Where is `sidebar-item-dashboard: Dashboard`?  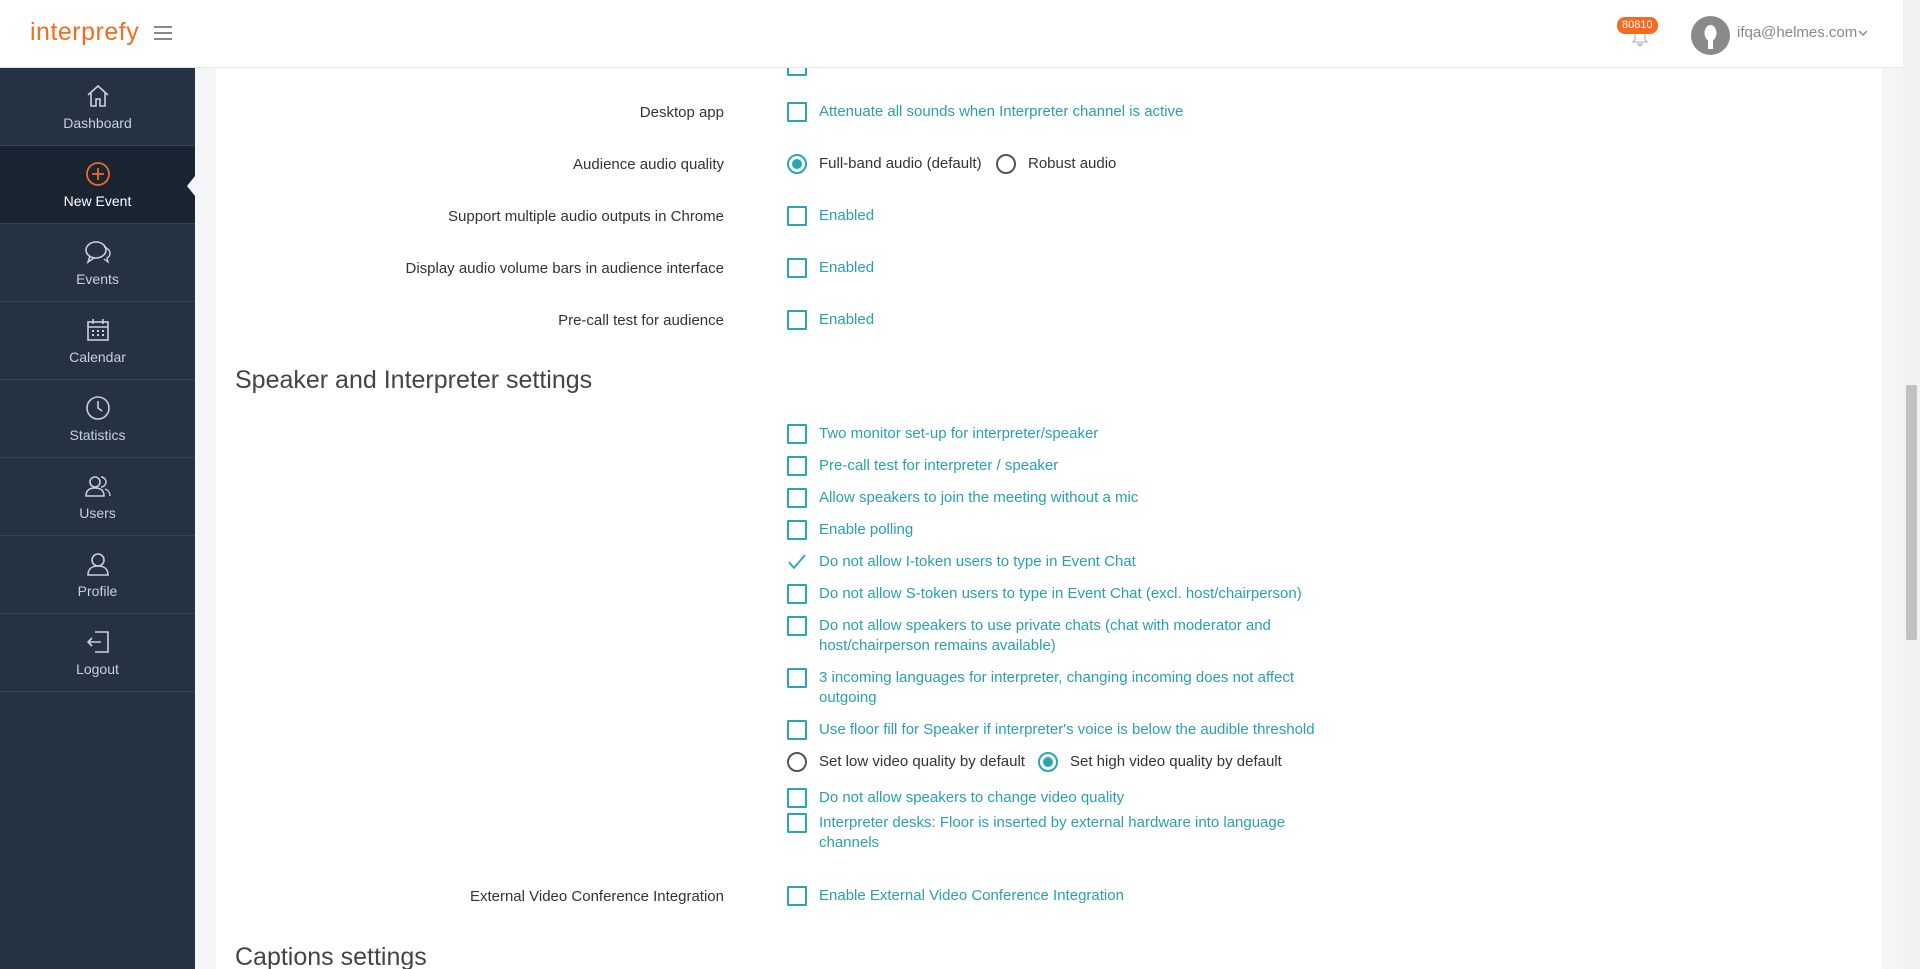
sidebar-item-dashboard: Dashboard is located at coordinates (97, 107).